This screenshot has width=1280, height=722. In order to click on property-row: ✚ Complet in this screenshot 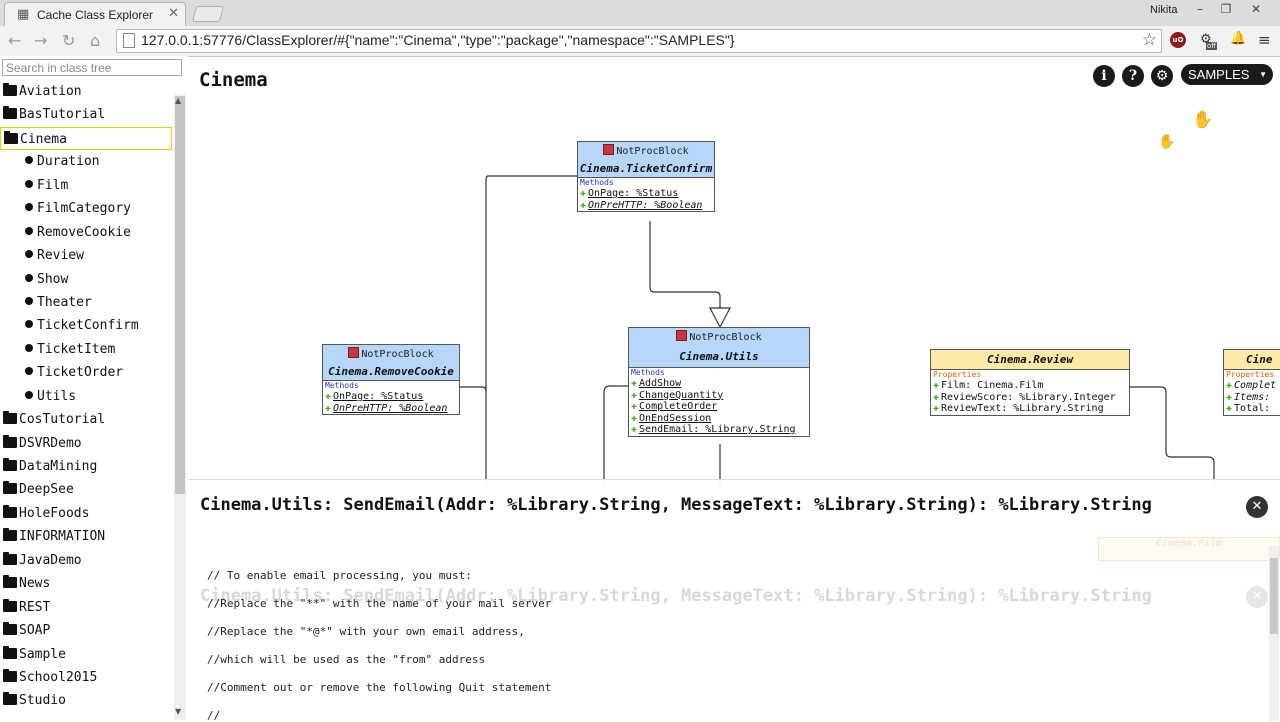, I will do `click(1252, 386)`.